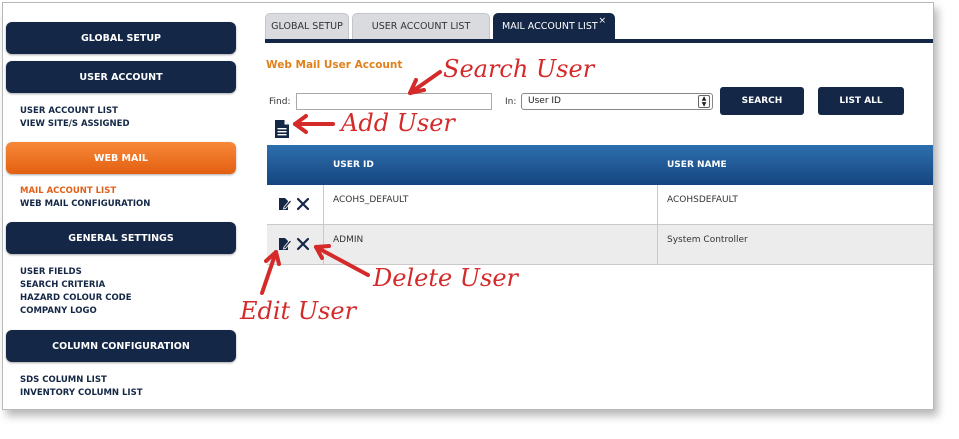 This screenshot has width=959, height=439. Describe the element at coordinates (599, 41) in the screenshot. I see `tab-underline` at that location.